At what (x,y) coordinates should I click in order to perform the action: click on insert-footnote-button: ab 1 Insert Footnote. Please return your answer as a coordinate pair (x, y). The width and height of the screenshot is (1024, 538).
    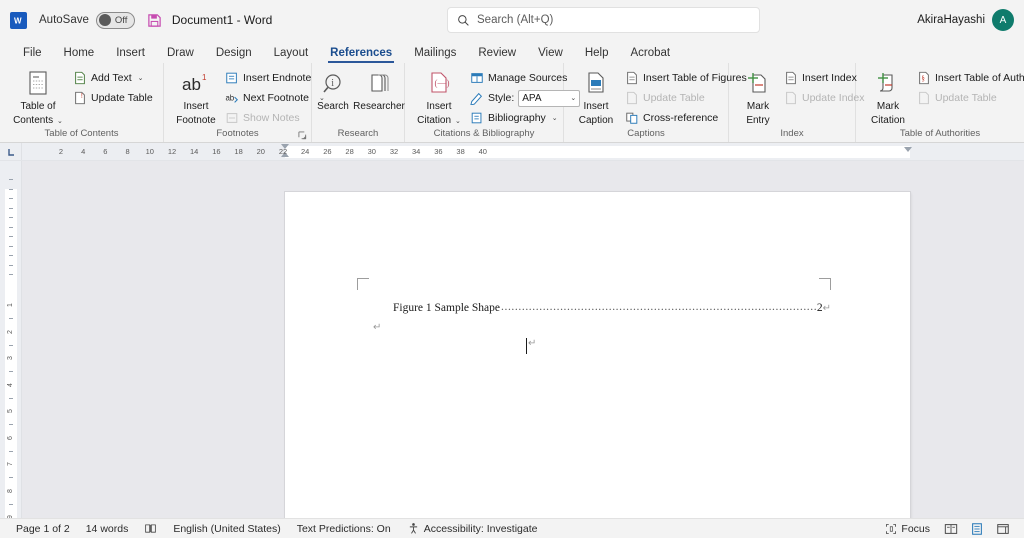
    Looking at the image, I should click on (196, 96).